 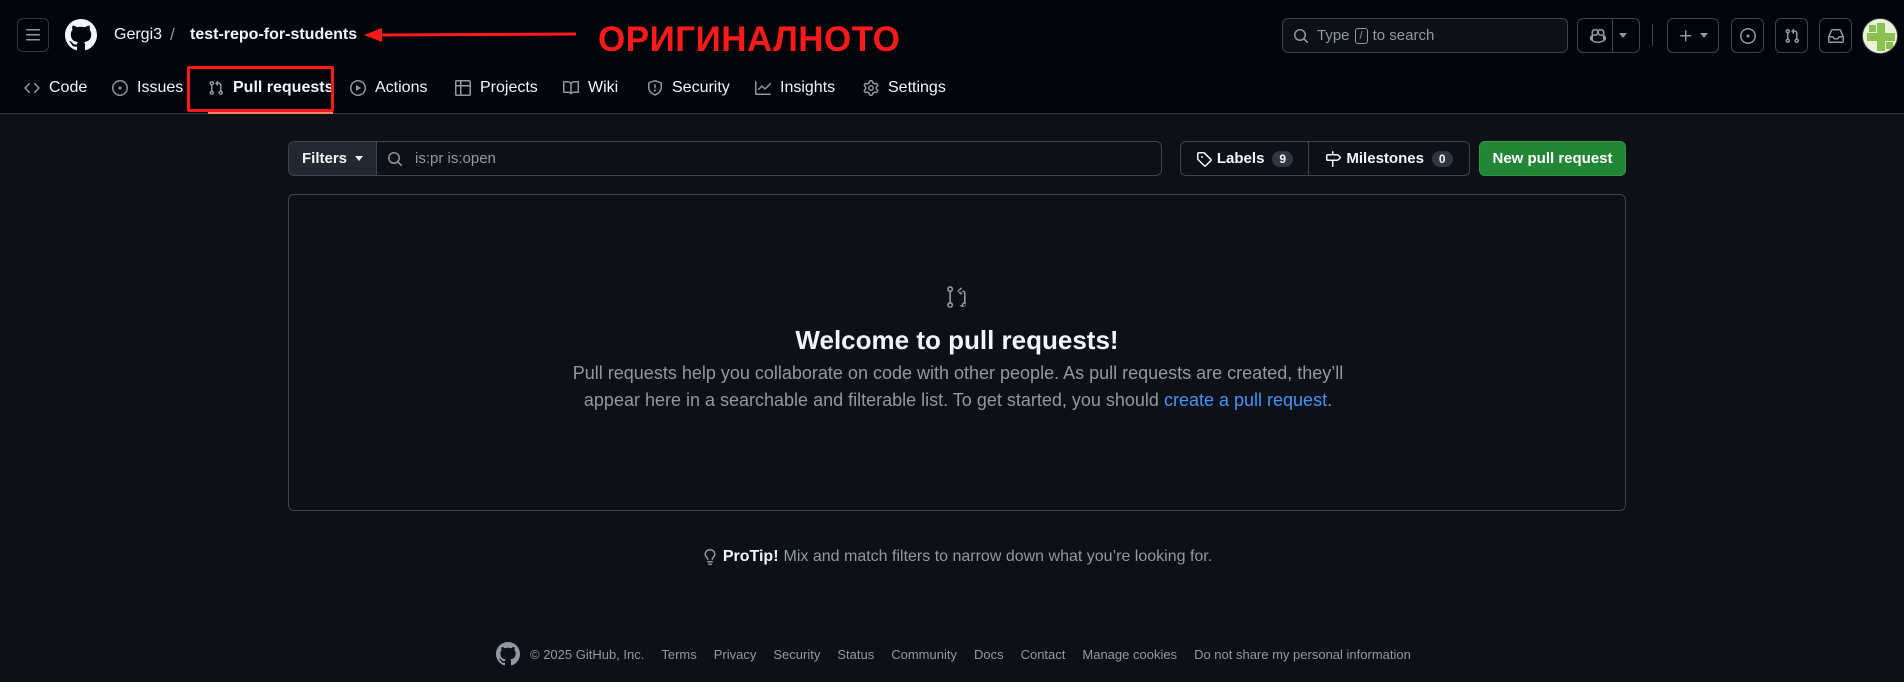 I want to click on inbox-icon, so click(x=1835, y=35).